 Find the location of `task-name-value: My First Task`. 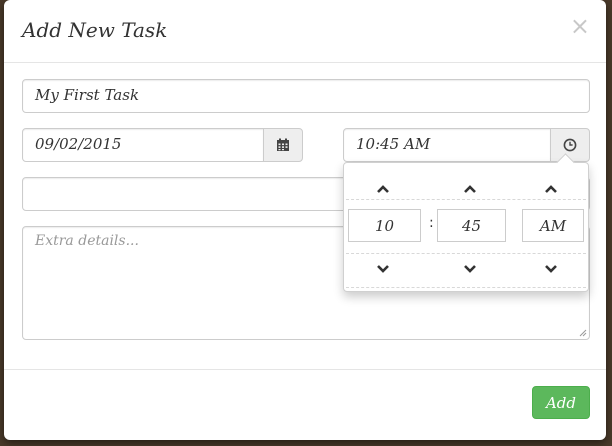

task-name-value: My First Task is located at coordinates (87, 95).